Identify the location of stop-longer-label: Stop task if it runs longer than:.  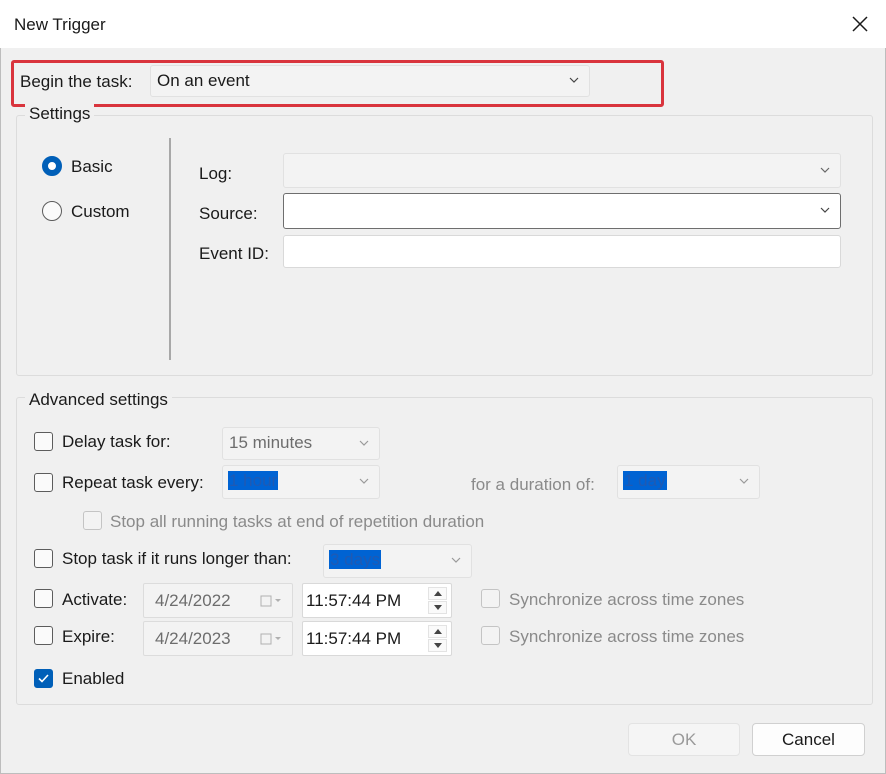
(177, 559).